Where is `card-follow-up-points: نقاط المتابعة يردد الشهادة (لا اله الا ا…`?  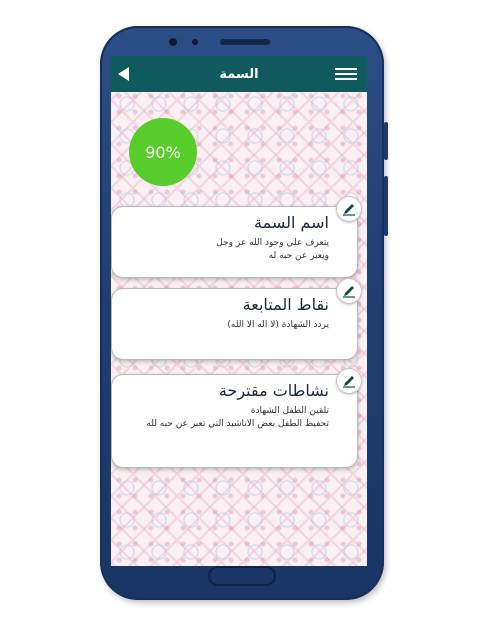
card-follow-up-points: نقاط المتابعة يردد الشهادة (لا اله الا ا… is located at coordinates (234, 324).